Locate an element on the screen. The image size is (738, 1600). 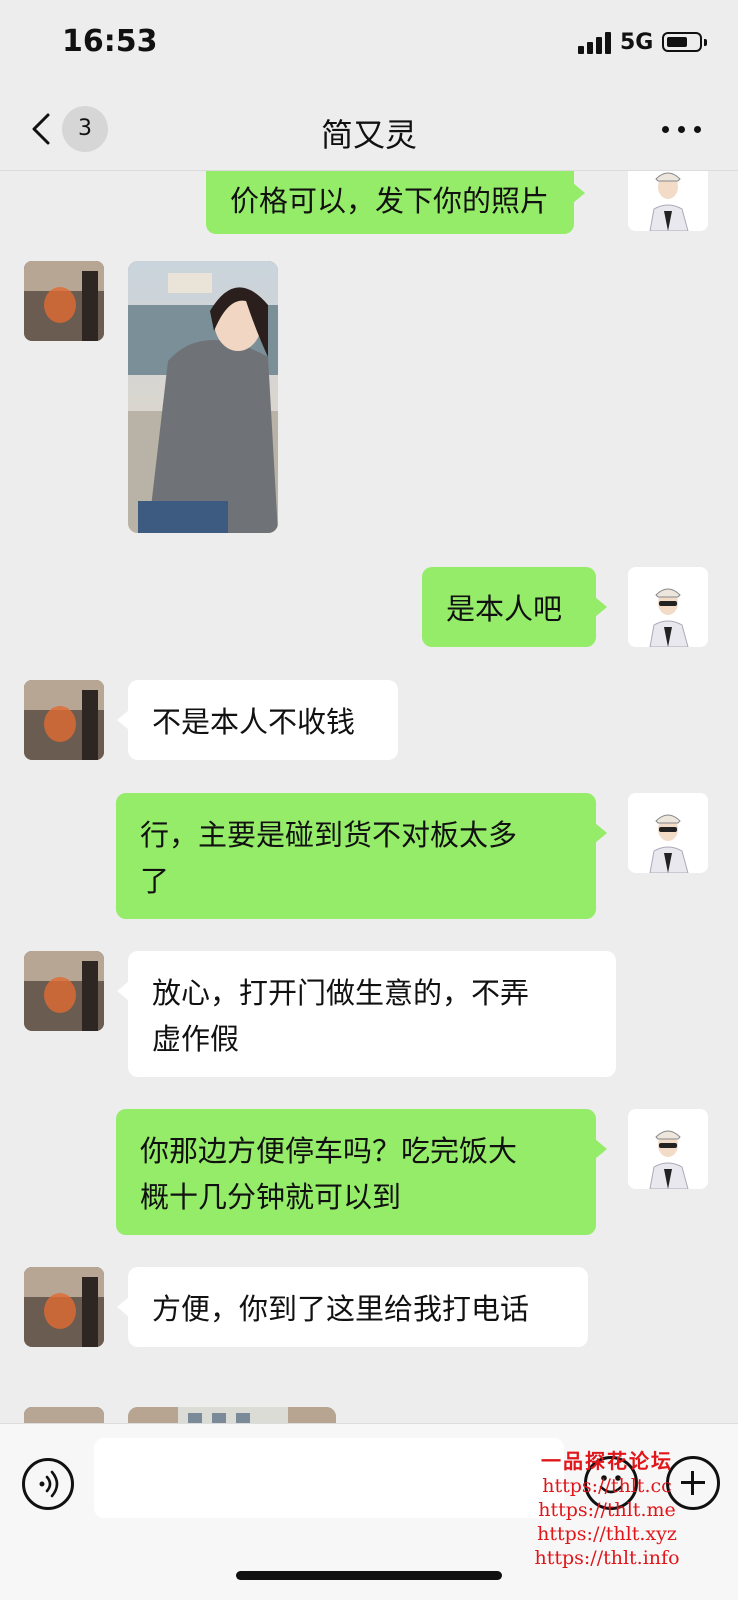
message-bubble: 不是本人不收钱 is located at coordinates (263, 720).